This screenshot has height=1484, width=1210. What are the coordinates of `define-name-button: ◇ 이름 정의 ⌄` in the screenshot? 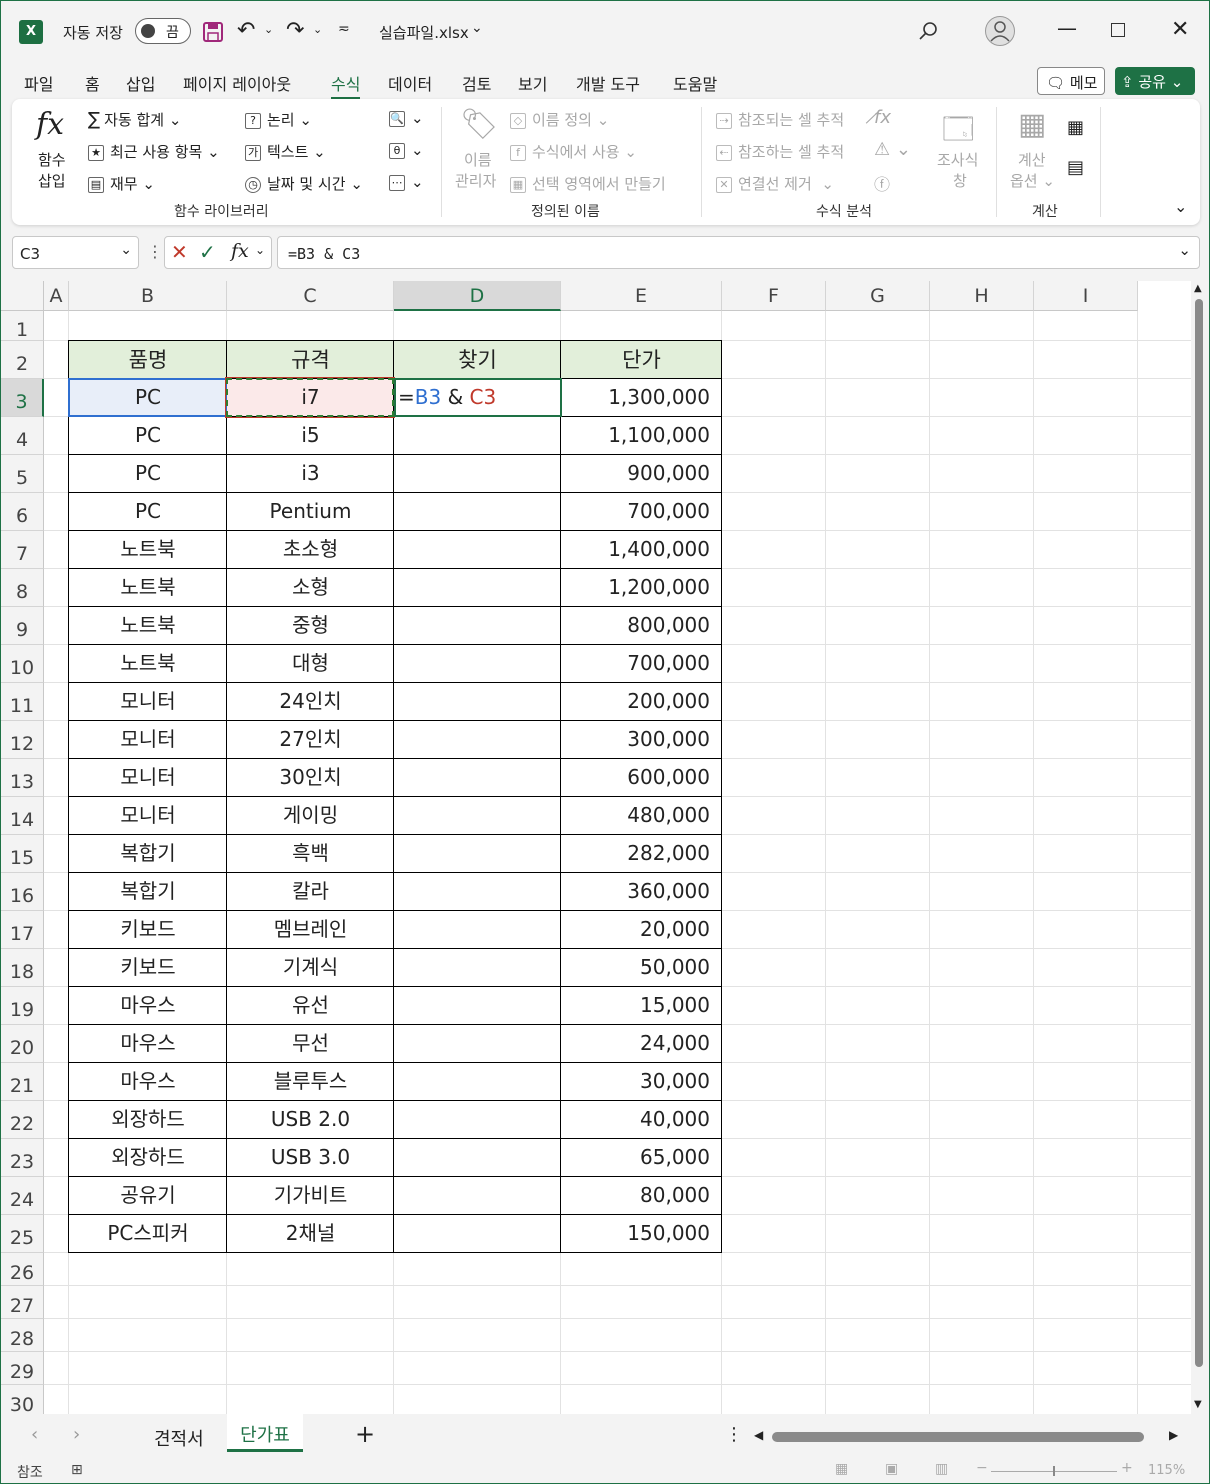 It's located at (559, 119).